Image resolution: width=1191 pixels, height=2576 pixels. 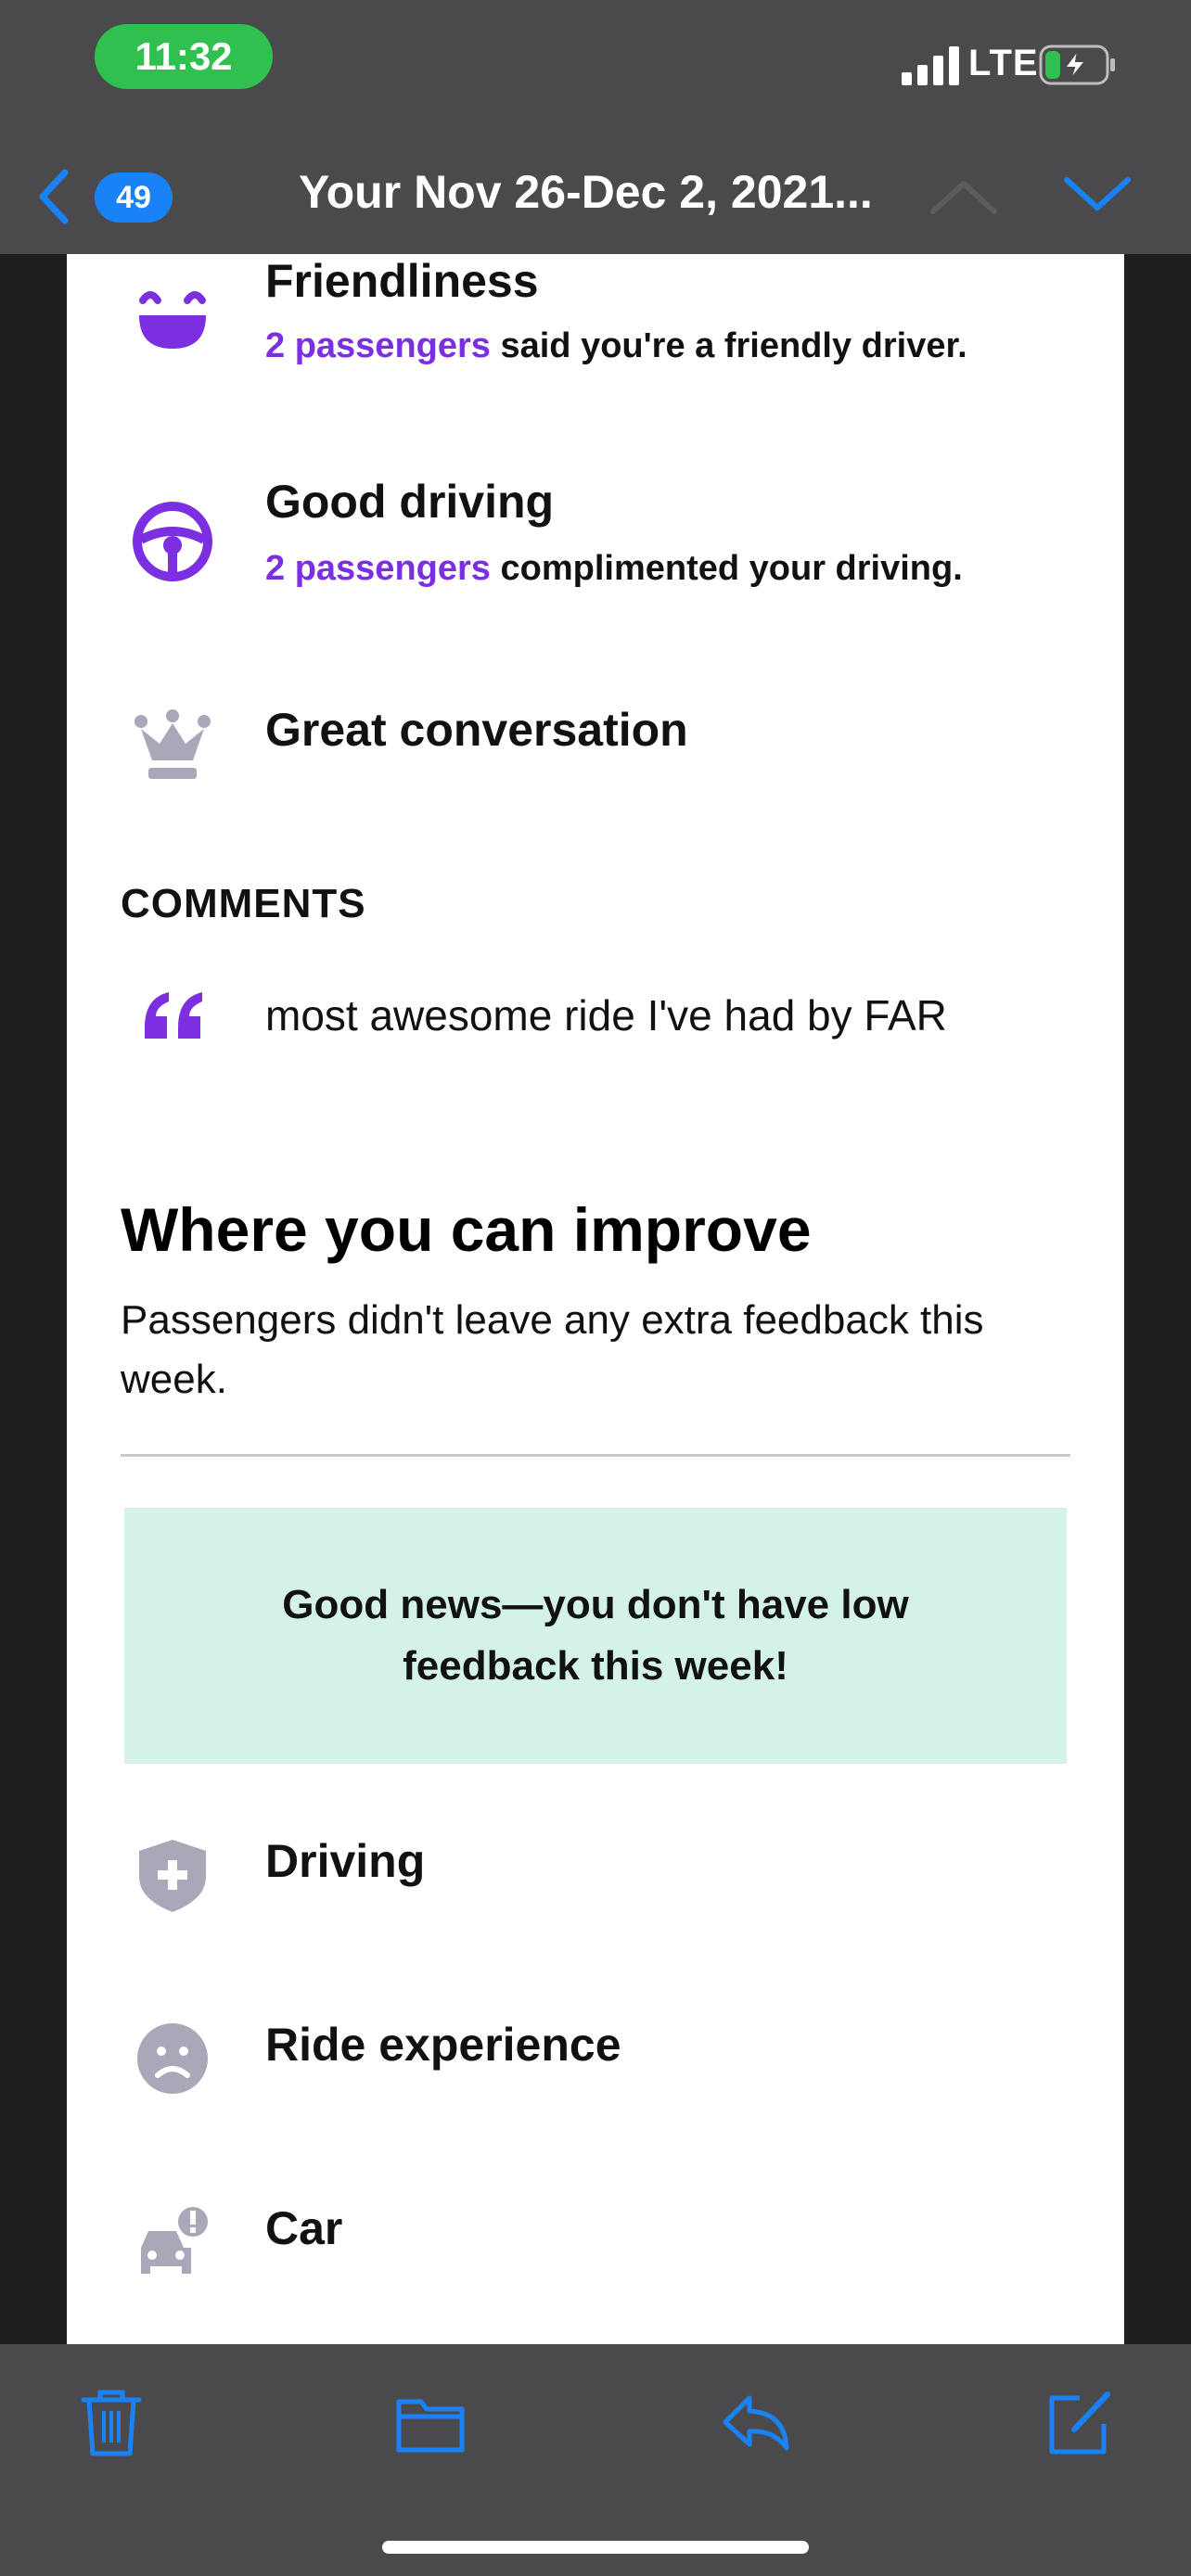 I want to click on home-indicator, so click(x=595, y=2547).